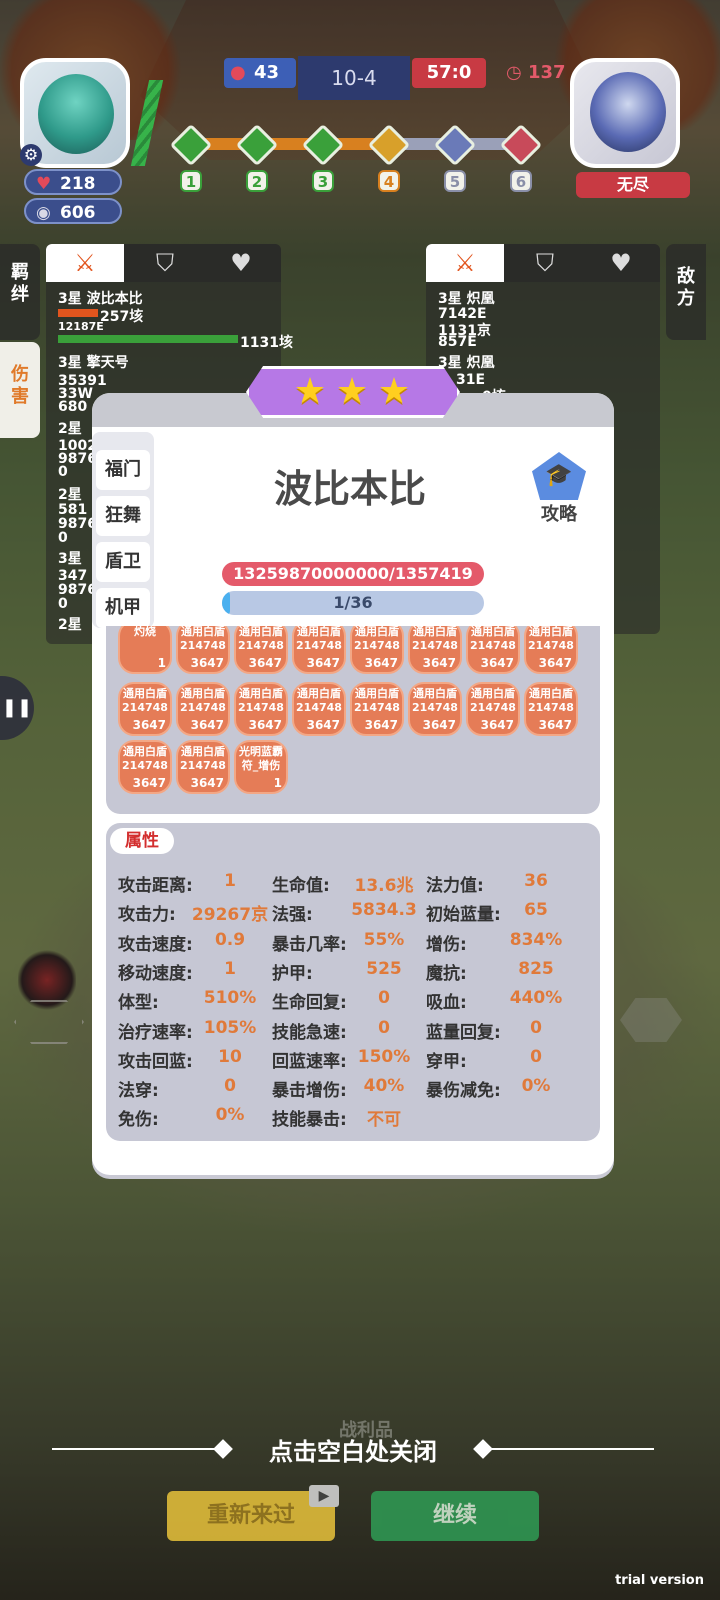  What do you see at coordinates (138, 1091) in the screenshot?
I see `attribute-label: 法穿:` at bounding box center [138, 1091].